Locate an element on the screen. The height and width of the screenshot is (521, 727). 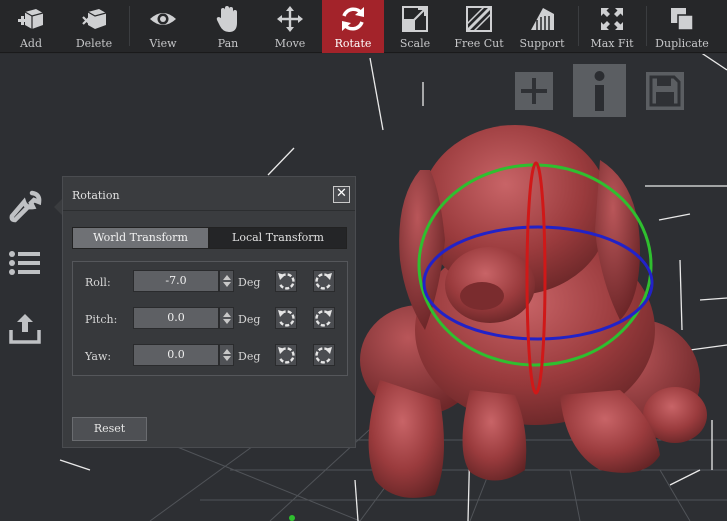
pitch-rotate-cw-button is located at coordinates (324, 318).